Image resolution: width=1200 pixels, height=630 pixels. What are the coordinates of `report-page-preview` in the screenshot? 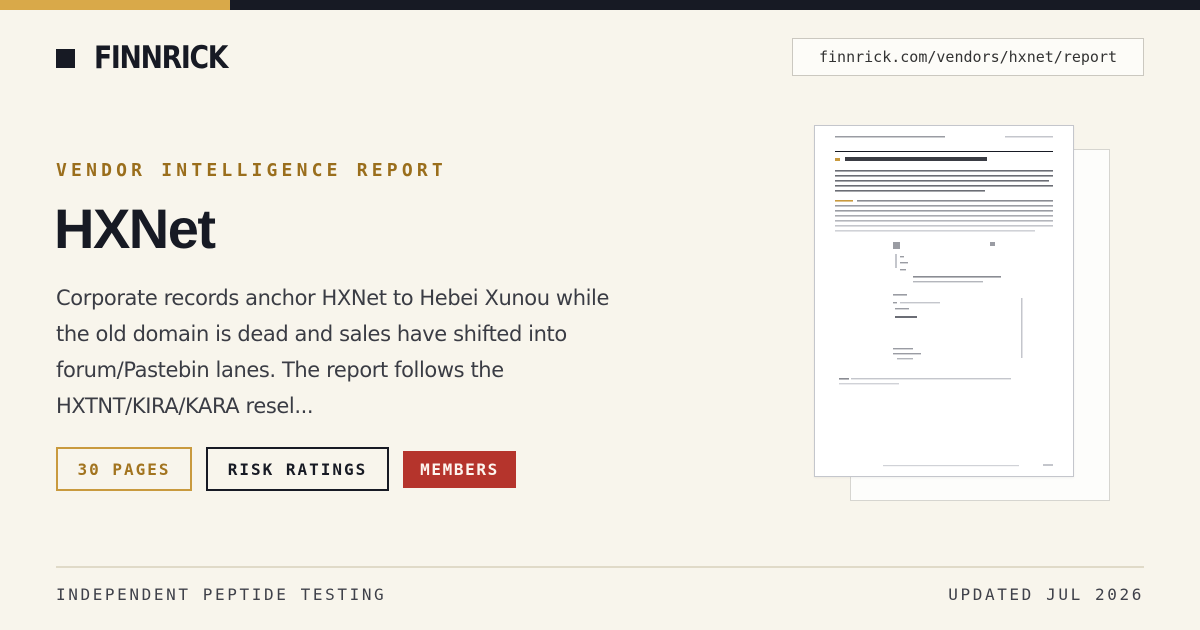 It's located at (944, 301).